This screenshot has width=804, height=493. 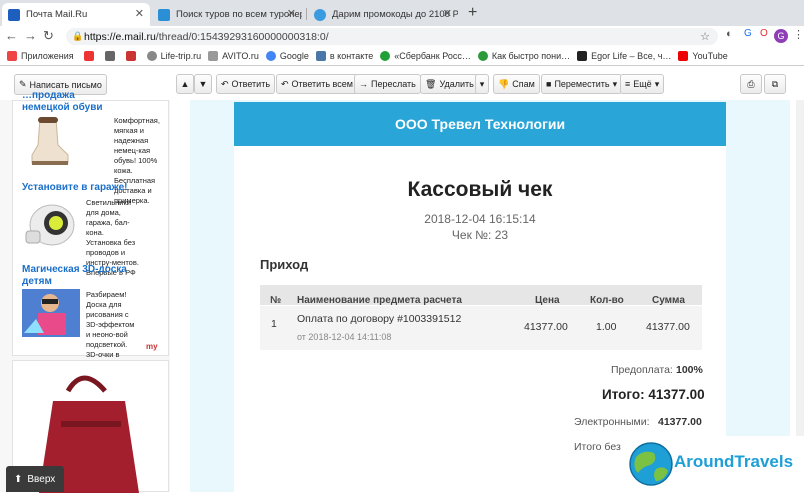 I want to click on company-name: ООО Тревел Технологии, so click(x=480, y=124).